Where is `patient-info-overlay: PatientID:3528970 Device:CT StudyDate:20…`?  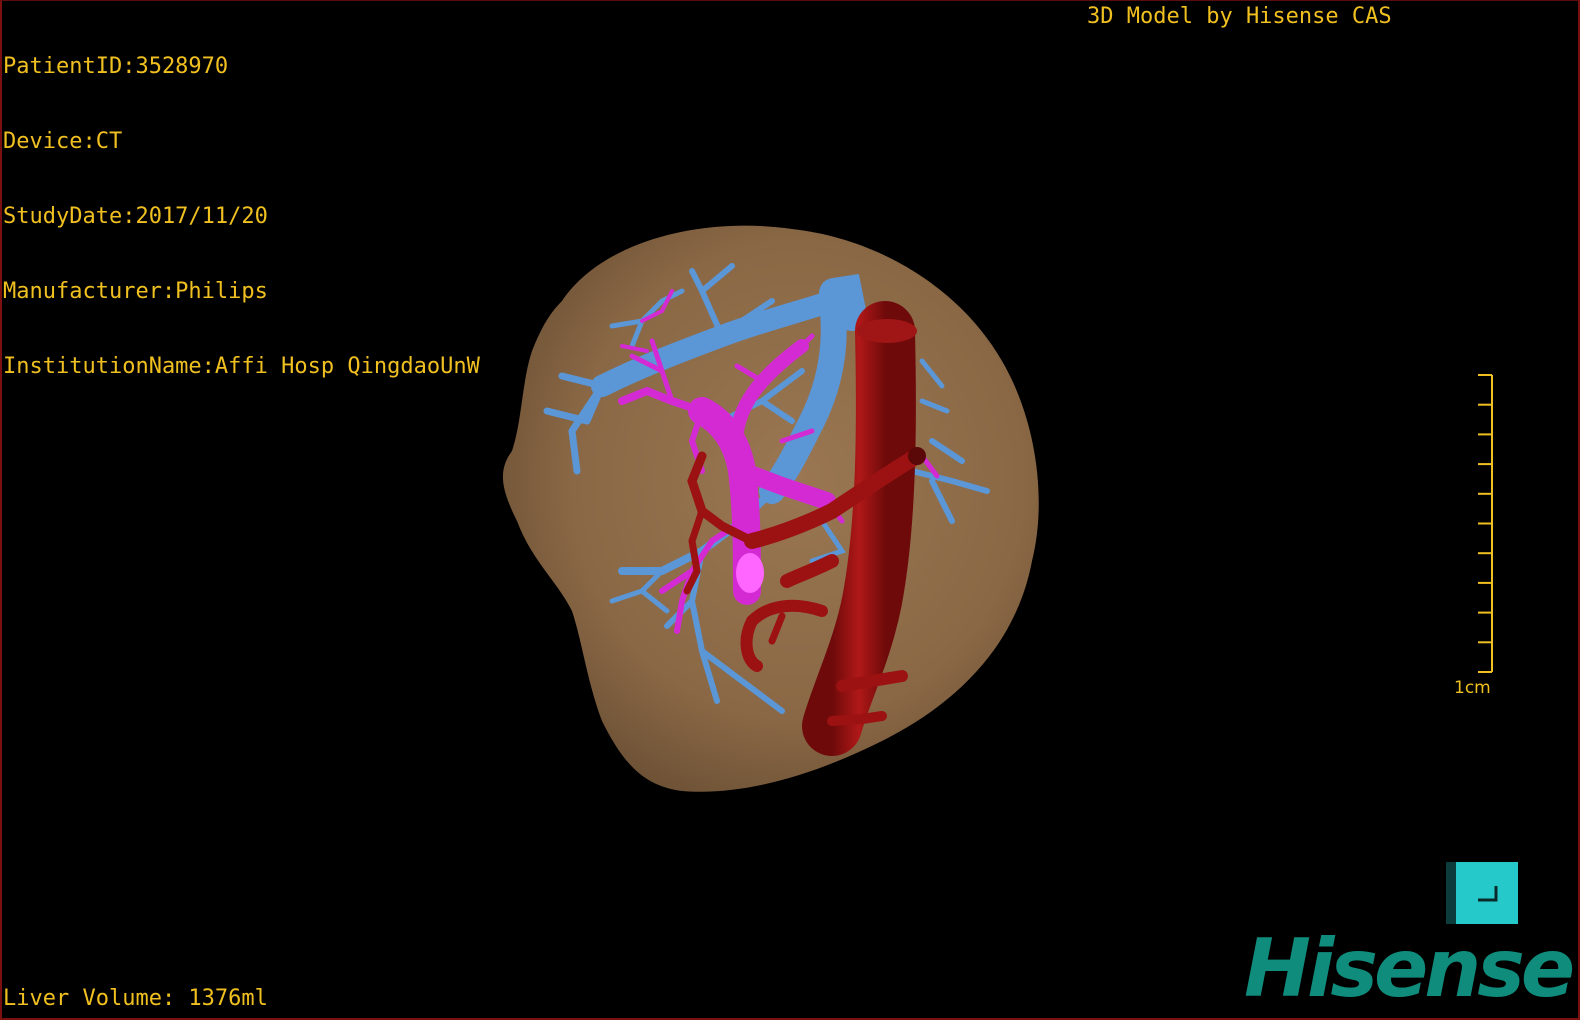 patient-info-overlay: PatientID:3528970 Device:CT StudyDate:20… is located at coordinates (241, 216).